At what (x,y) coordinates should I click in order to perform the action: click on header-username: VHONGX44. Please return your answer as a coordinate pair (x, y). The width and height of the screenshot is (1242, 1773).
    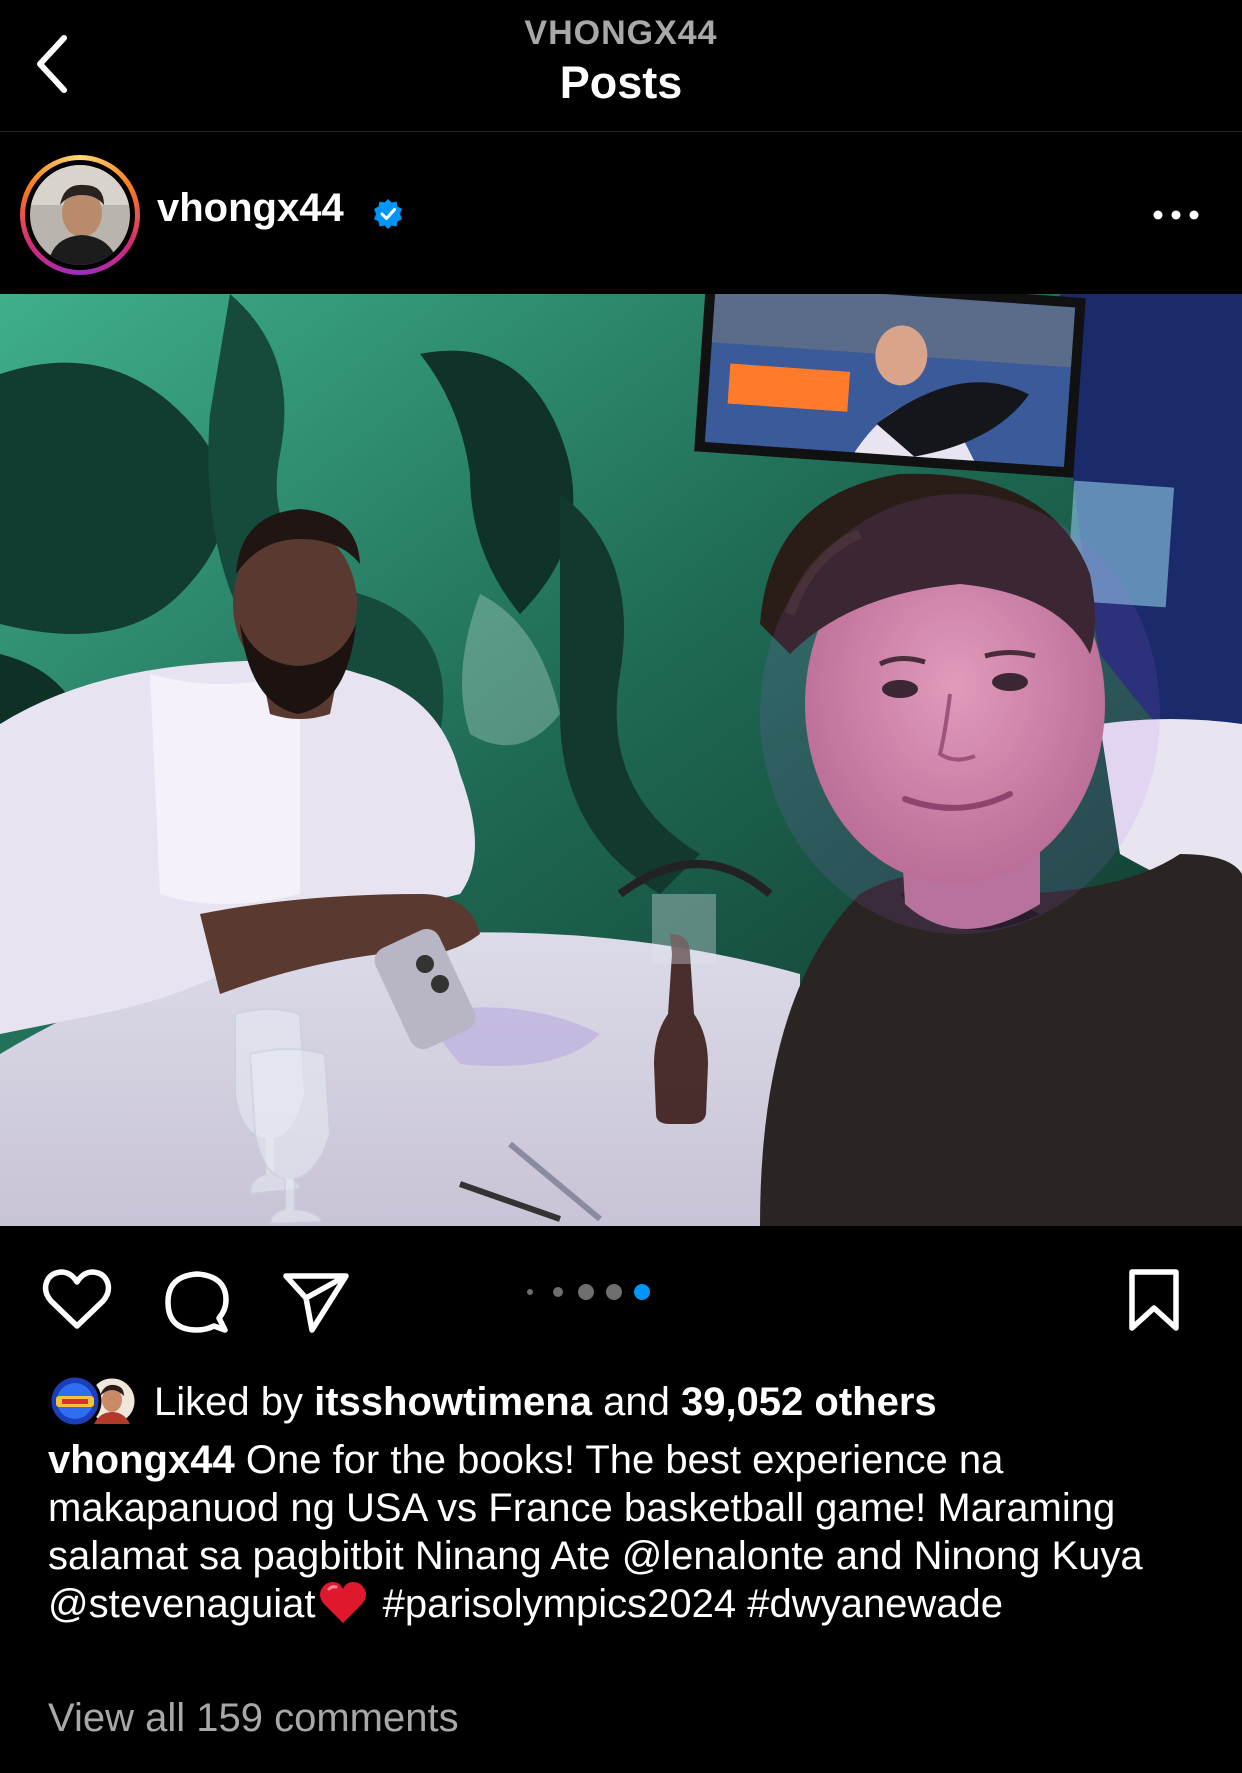
    Looking at the image, I should click on (621, 33).